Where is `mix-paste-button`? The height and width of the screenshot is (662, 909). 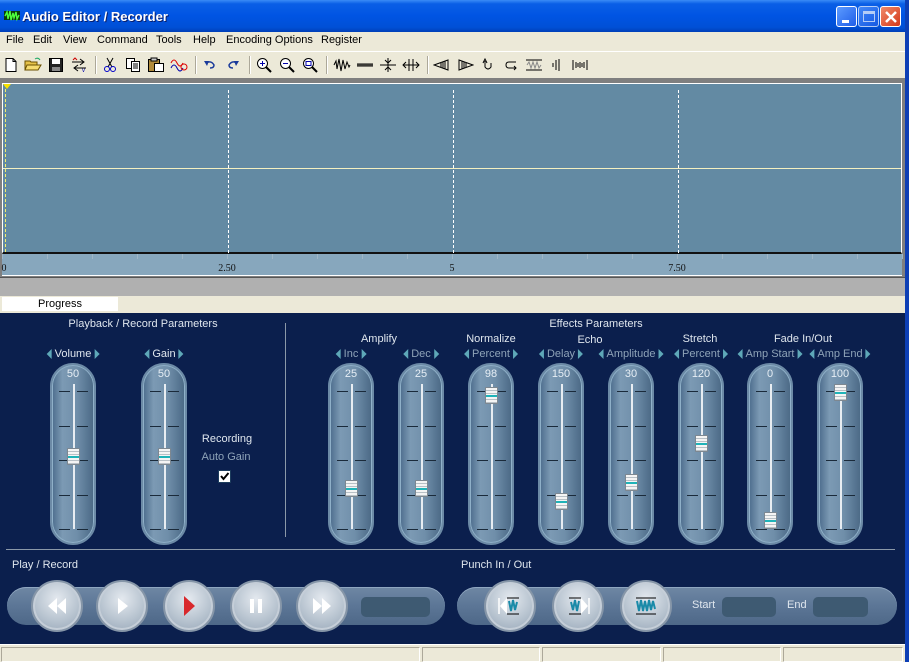
mix-paste-button is located at coordinates (179, 65).